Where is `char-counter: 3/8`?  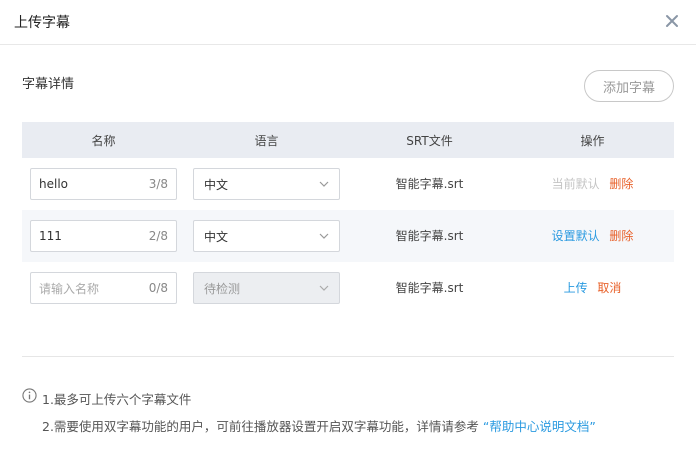 char-counter: 3/8 is located at coordinates (158, 184).